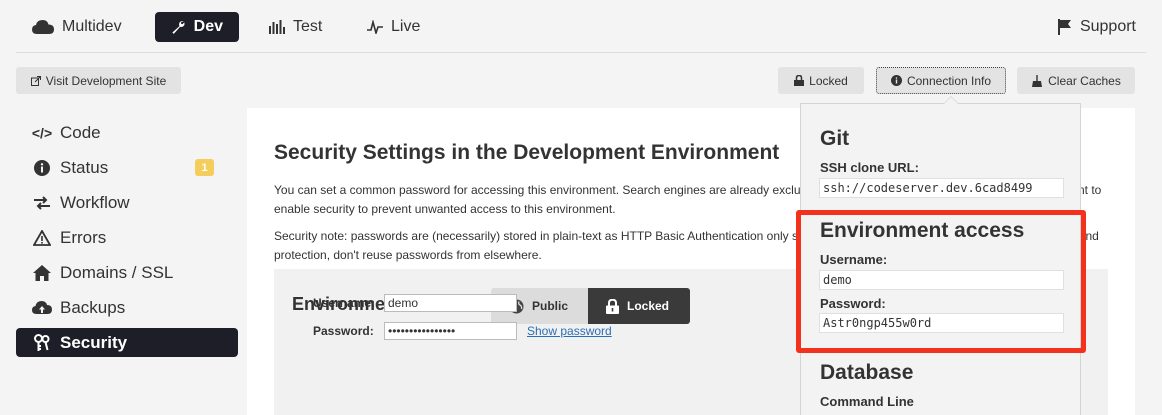 The image size is (1162, 415). What do you see at coordinates (117, 272) in the screenshot?
I see `sidebar-item-label: Domains / SSL` at bounding box center [117, 272].